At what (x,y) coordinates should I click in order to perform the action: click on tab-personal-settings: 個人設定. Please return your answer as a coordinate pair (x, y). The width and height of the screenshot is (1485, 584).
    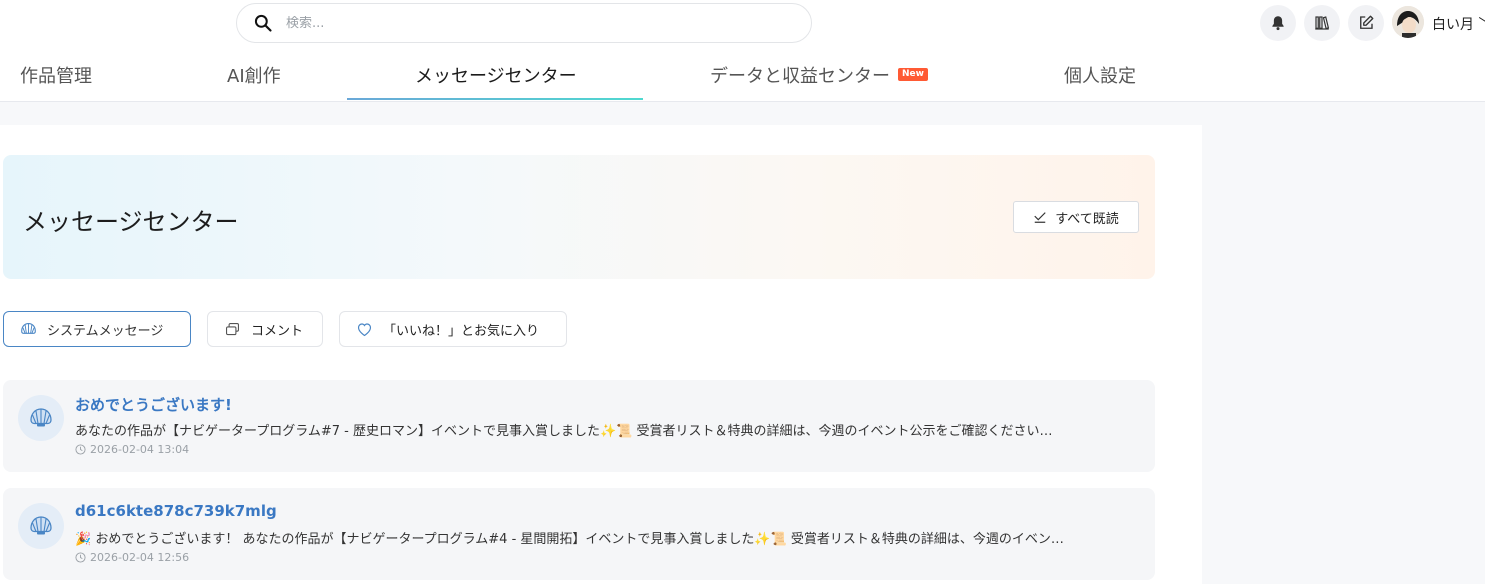
    Looking at the image, I should click on (1100, 74).